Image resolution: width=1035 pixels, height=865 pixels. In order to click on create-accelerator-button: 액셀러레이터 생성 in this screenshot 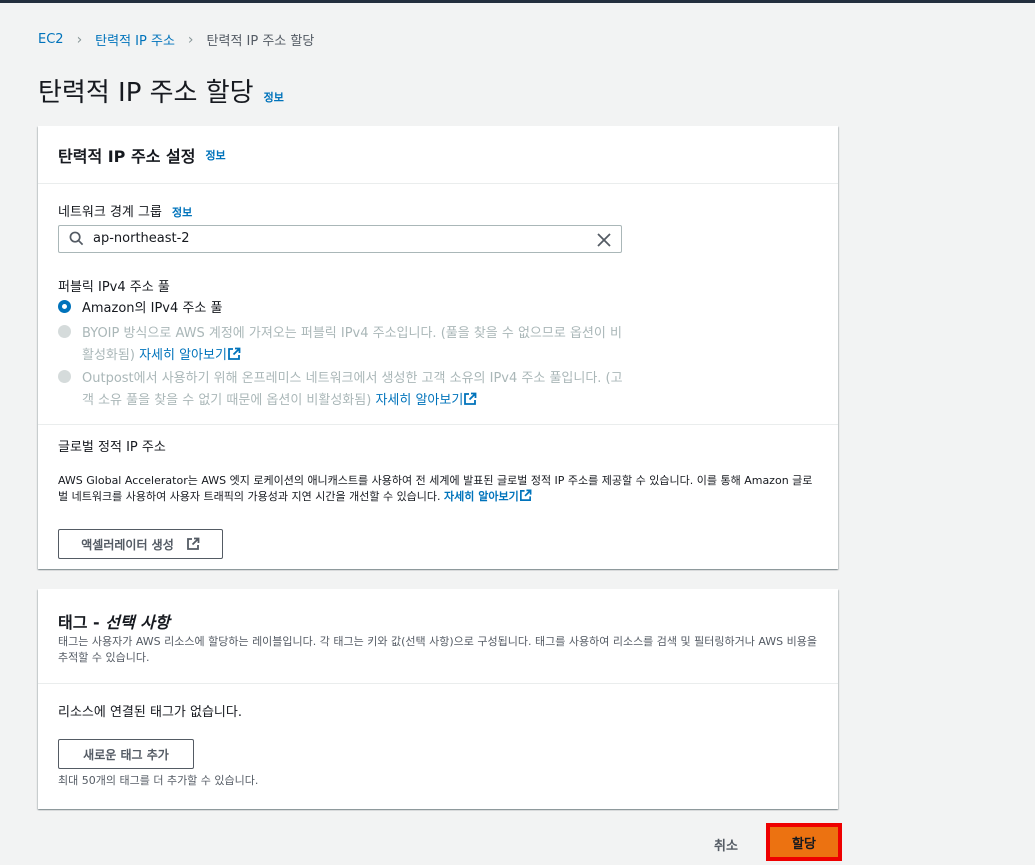, I will do `click(140, 544)`.